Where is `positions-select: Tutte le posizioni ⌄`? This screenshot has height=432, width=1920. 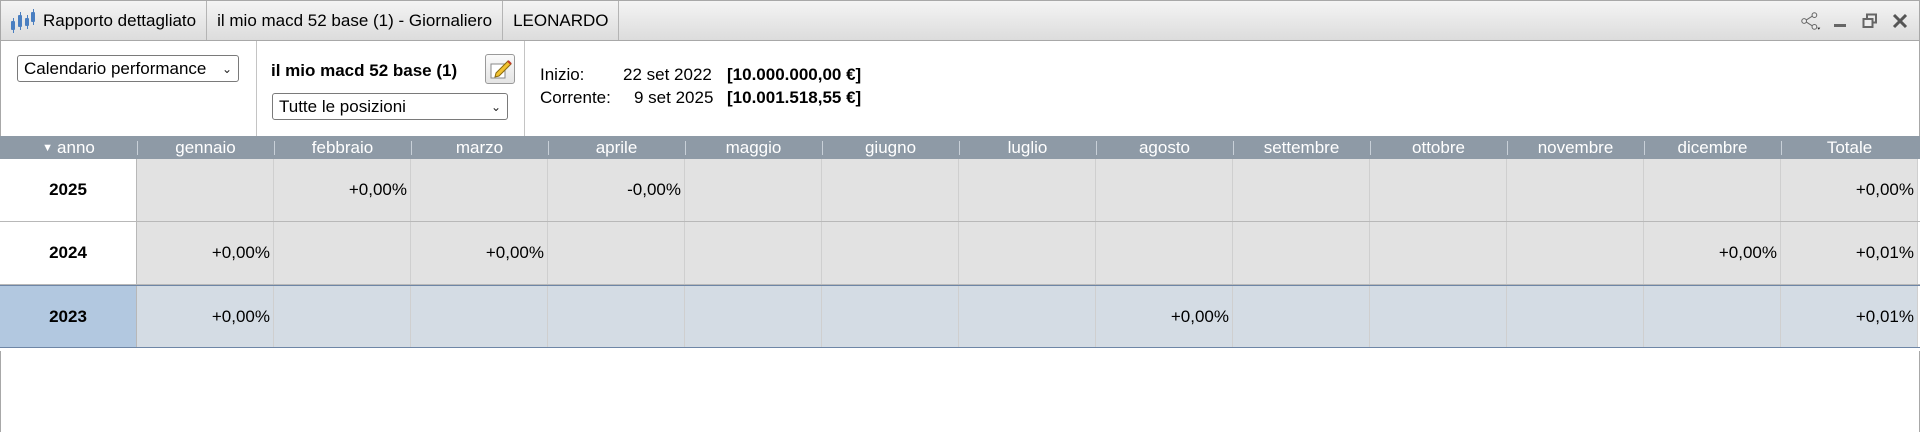 positions-select: Tutte le posizioni ⌄ is located at coordinates (390, 106).